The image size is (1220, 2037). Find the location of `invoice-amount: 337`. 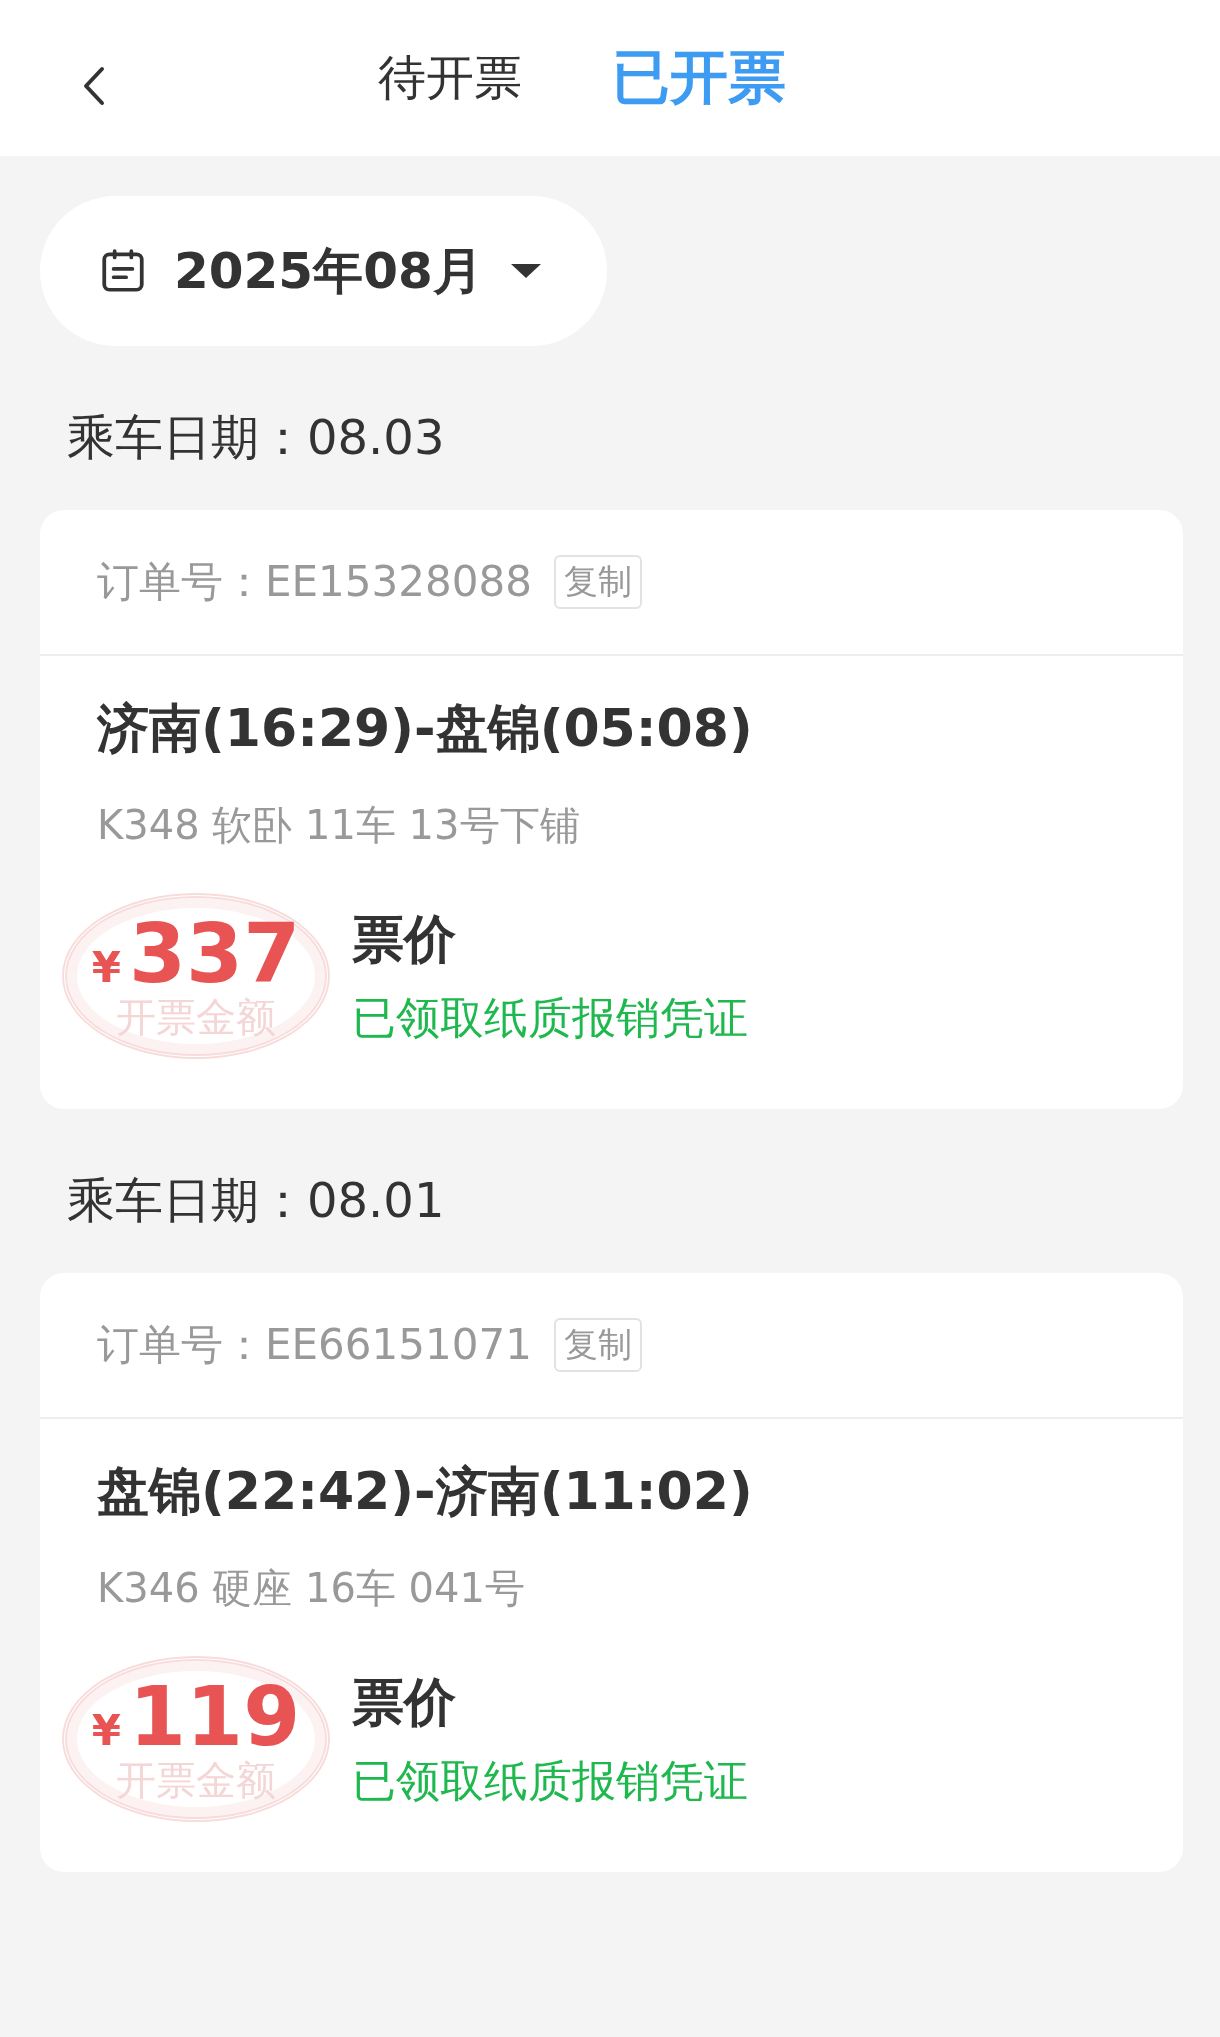

invoice-amount: 337 is located at coordinates (215, 954).